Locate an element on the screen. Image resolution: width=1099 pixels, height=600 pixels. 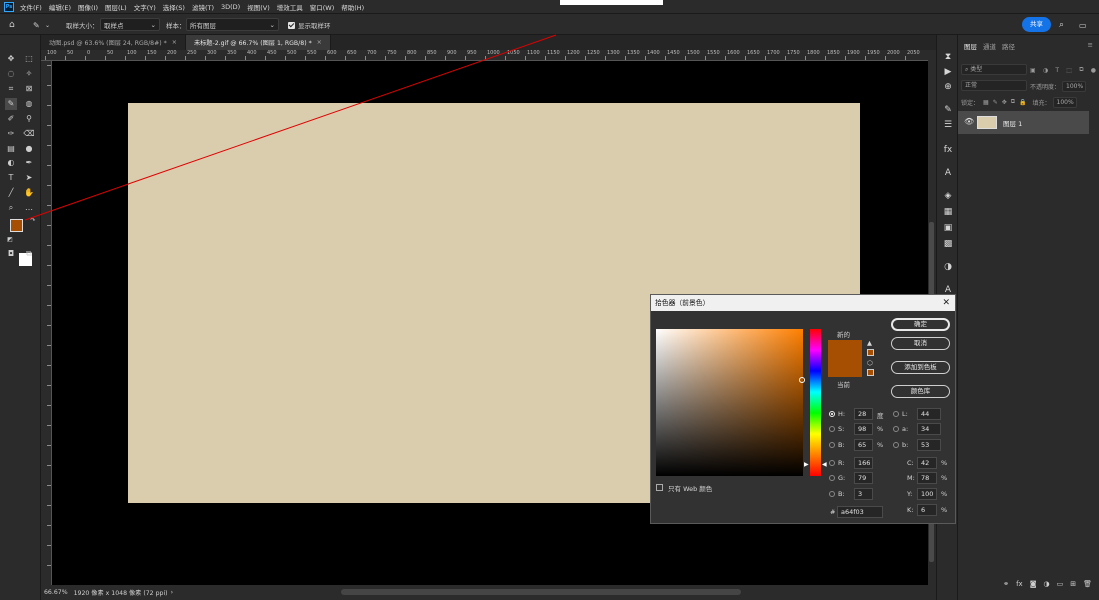
menu-type: 文字(Y) is located at coordinates (145, 7).